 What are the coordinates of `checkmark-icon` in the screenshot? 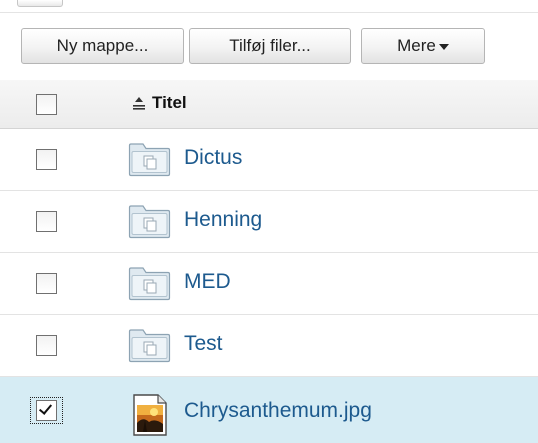 It's located at (45, 408).